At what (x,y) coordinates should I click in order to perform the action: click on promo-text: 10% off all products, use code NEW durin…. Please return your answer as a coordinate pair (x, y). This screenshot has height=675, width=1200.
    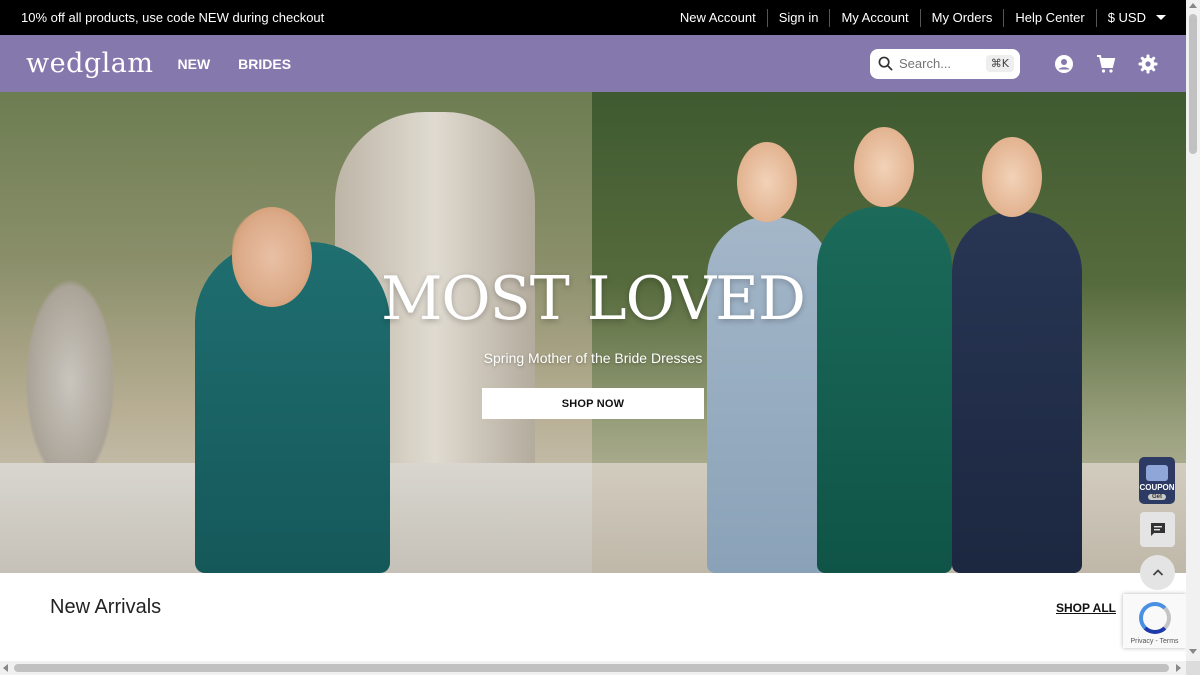
    Looking at the image, I should click on (173, 17).